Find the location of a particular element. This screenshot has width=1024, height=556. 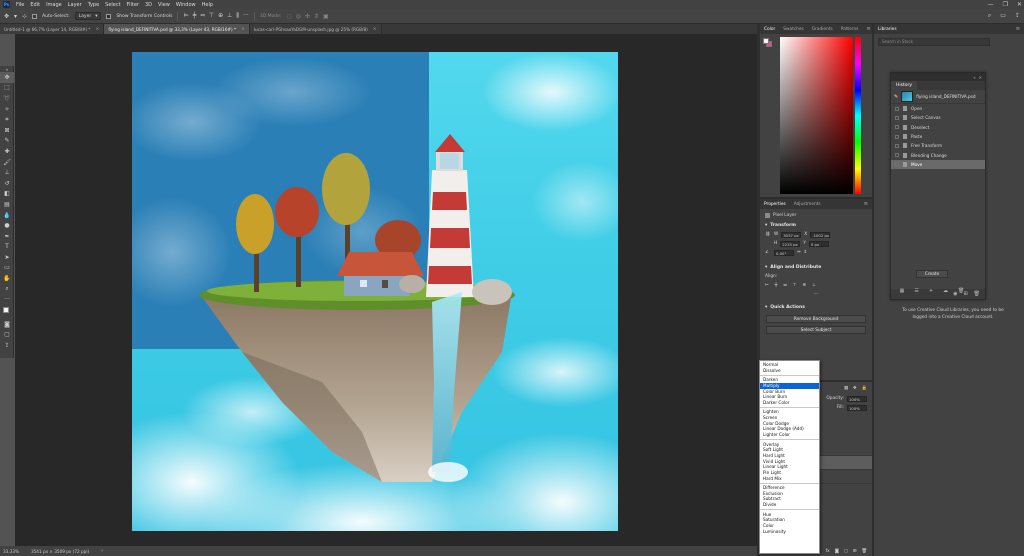

blend-mode-option: Luminosity is located at coordinates (789, 532).